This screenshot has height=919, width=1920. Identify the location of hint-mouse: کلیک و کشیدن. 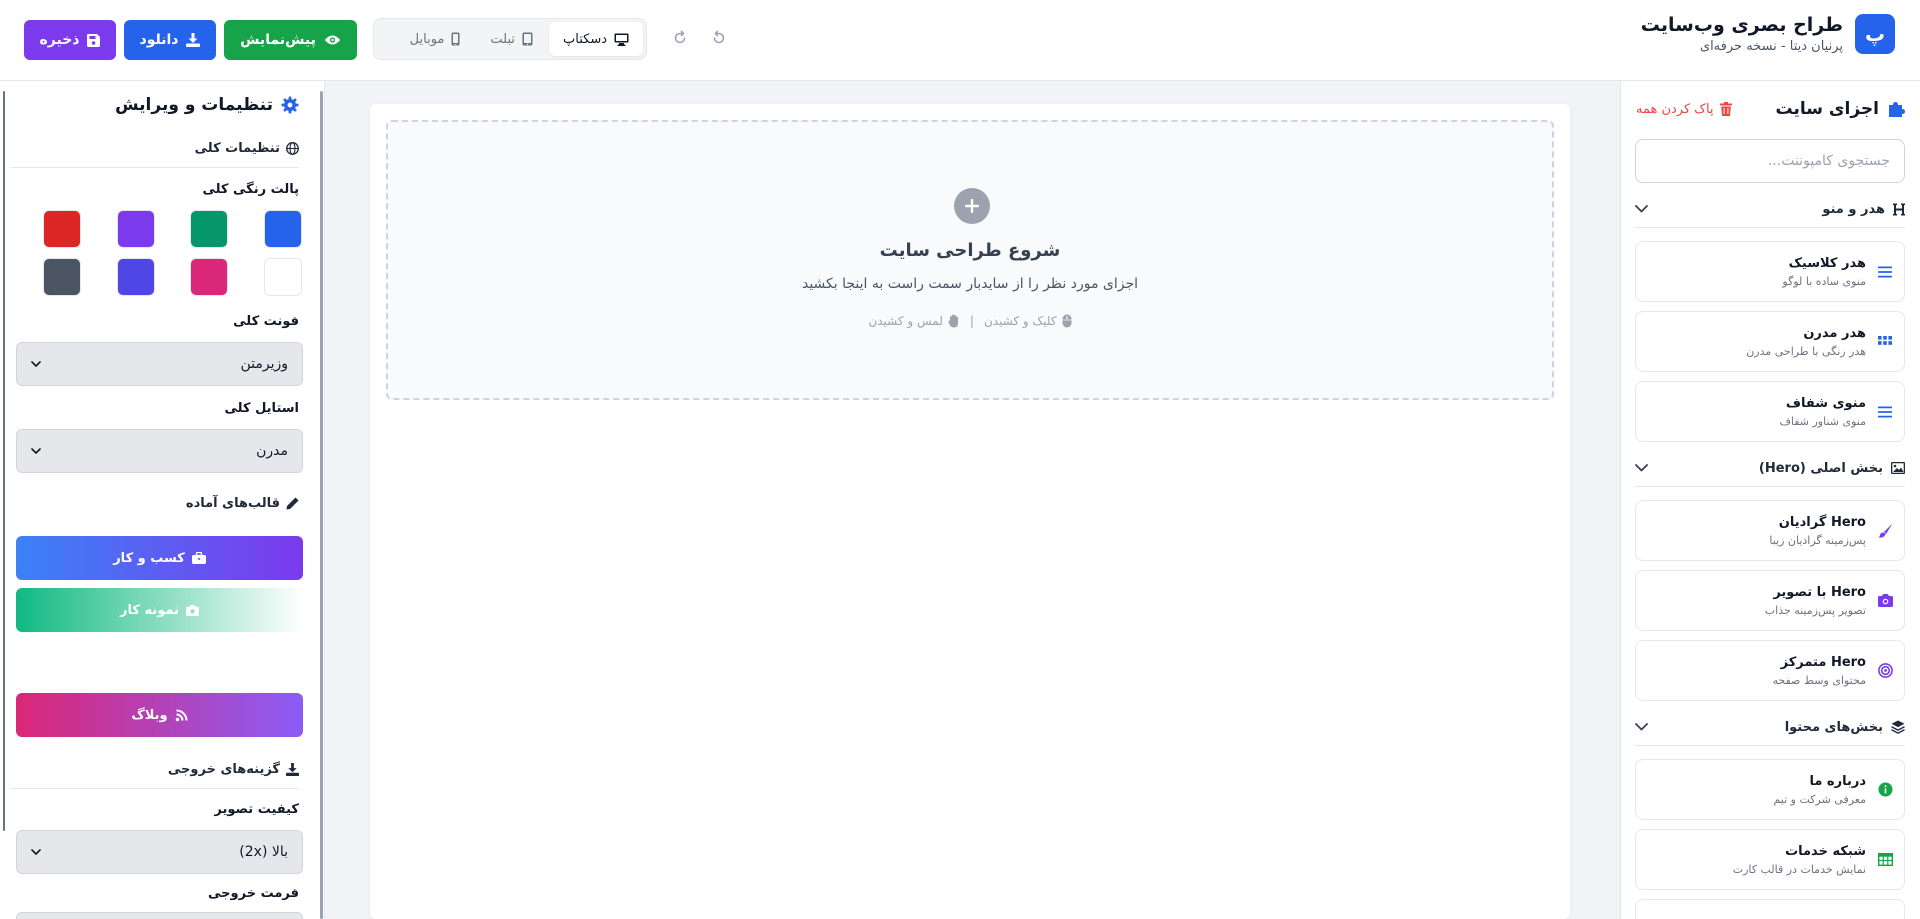
(1020, 321).